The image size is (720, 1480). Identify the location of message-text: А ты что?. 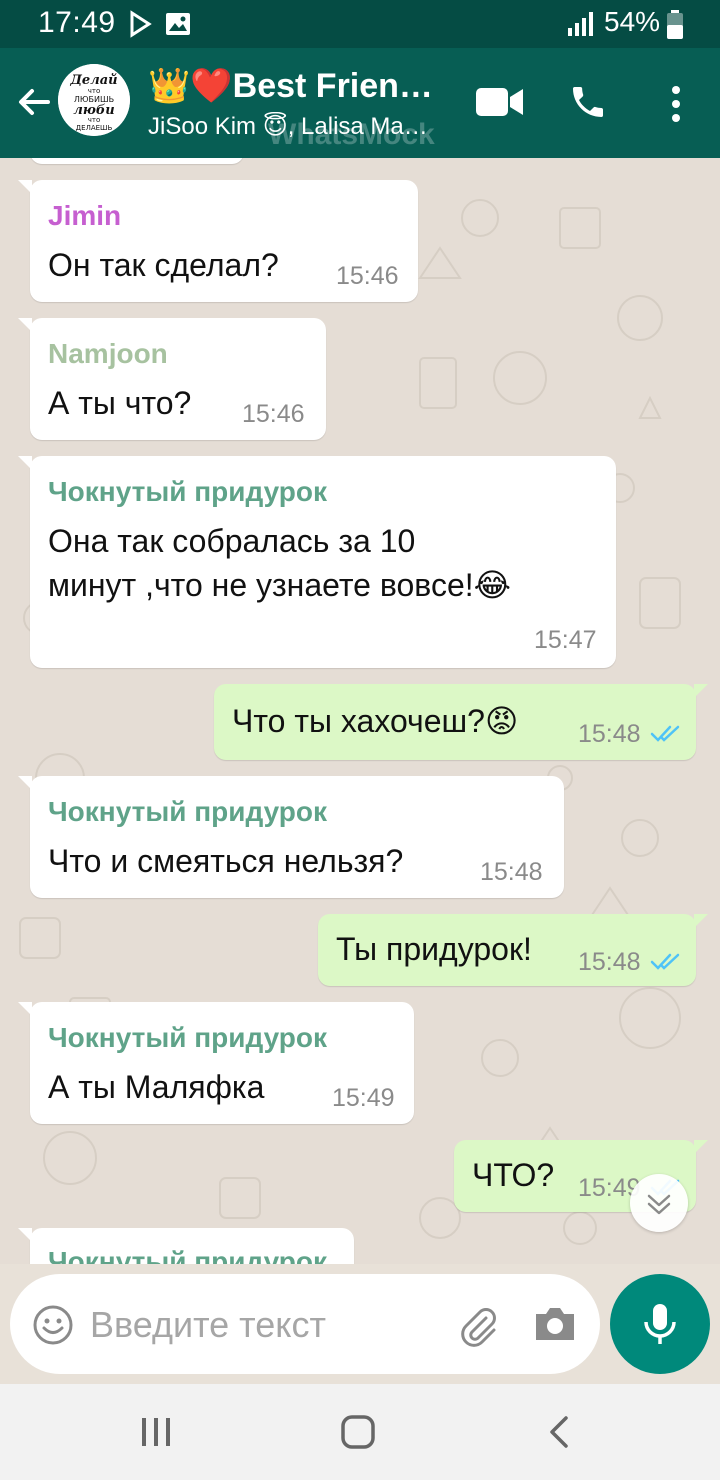
(120, 403).